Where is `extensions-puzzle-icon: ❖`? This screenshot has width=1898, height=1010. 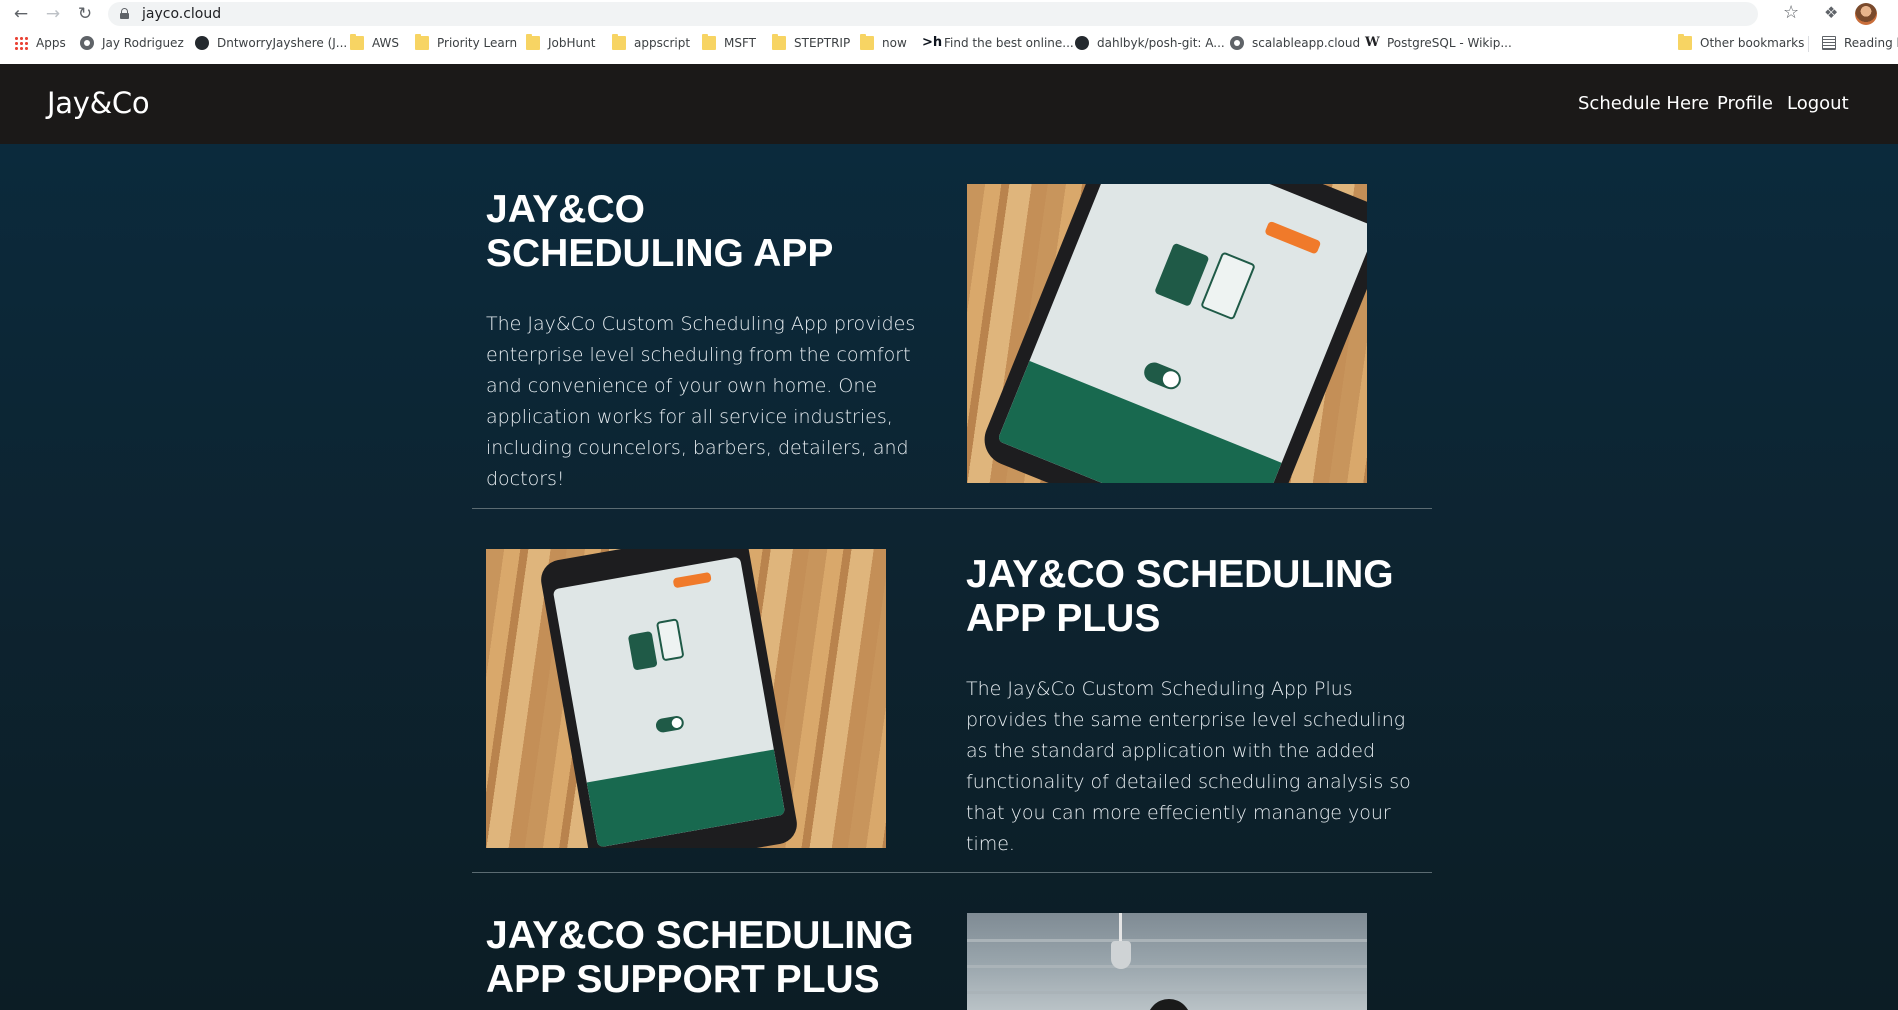 extensions-puzzle-icon: ❖ is located at coordinates (1831, 12).